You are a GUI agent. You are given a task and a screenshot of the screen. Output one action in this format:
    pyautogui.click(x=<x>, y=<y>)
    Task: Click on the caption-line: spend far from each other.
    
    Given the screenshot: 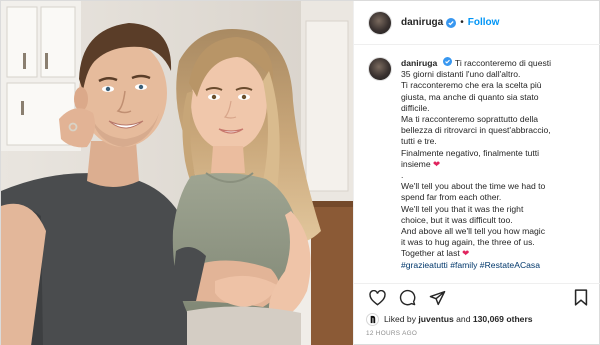 What is the action you would take?
    pyautogui.click(x=451, y=197)
    